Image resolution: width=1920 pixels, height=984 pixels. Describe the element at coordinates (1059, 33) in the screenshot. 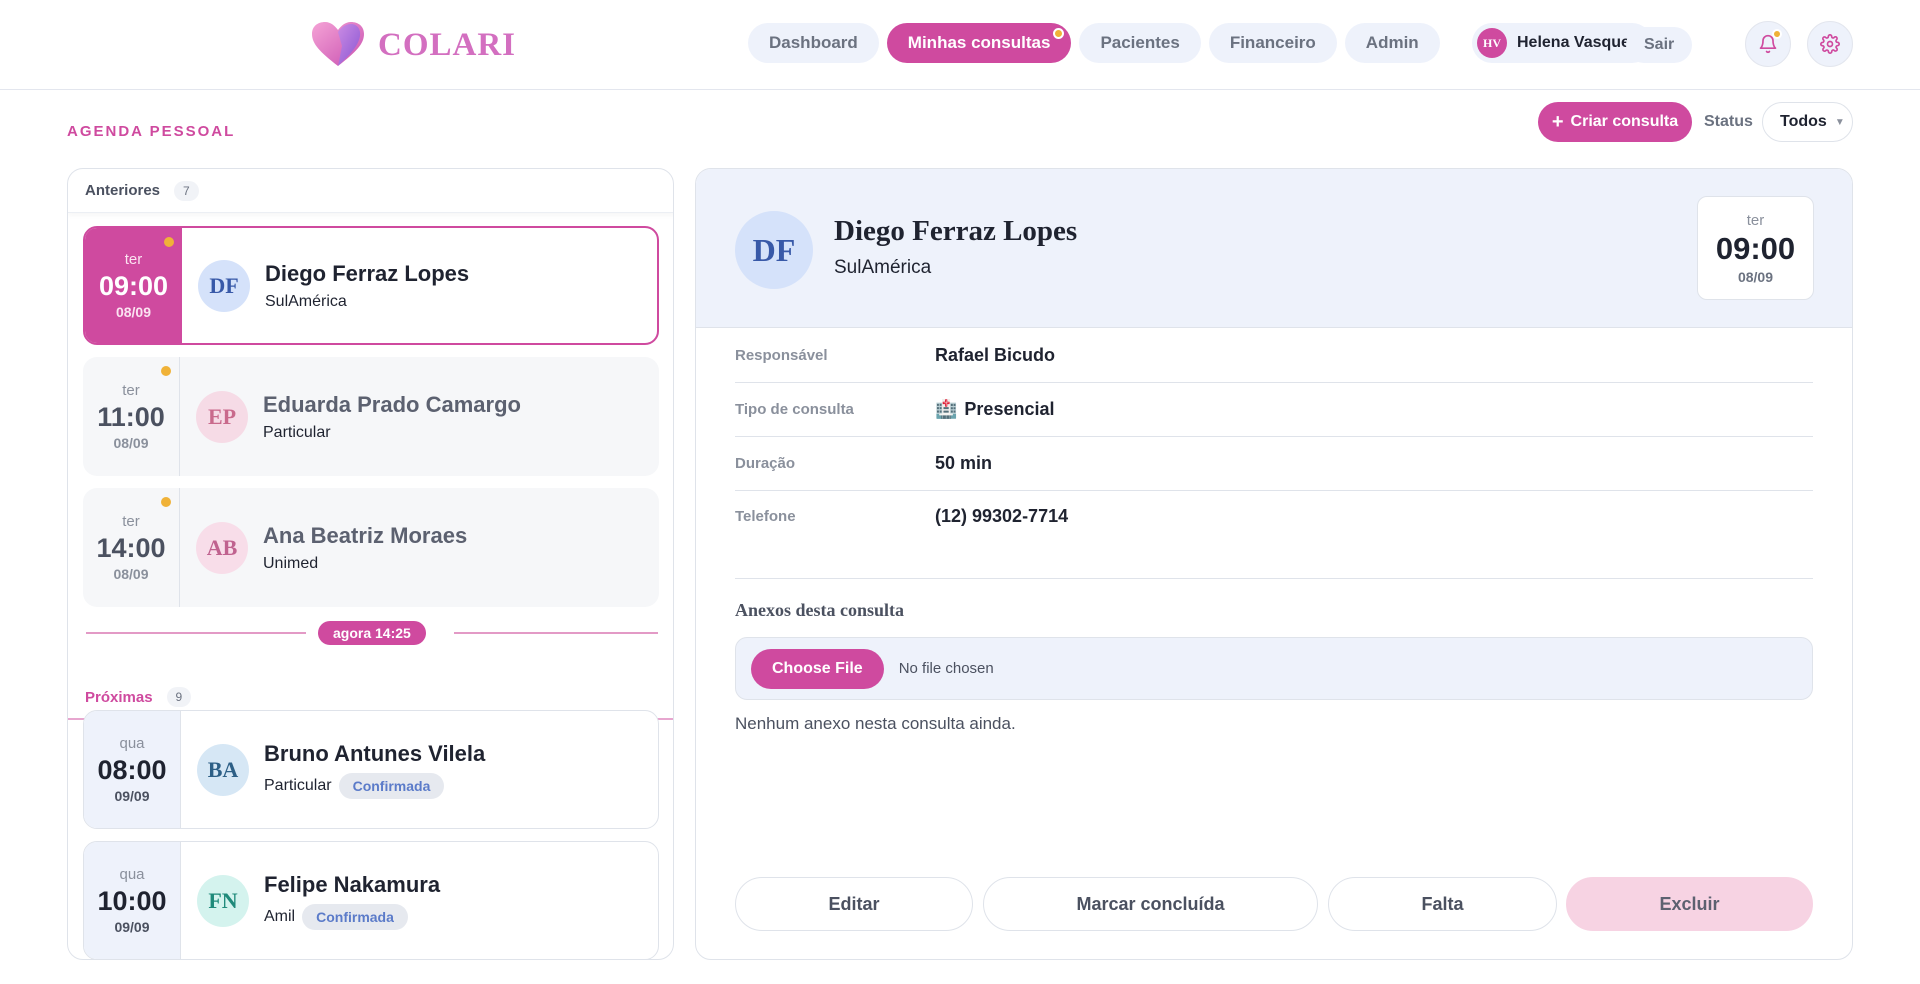

I see `notification-dot` at that location.